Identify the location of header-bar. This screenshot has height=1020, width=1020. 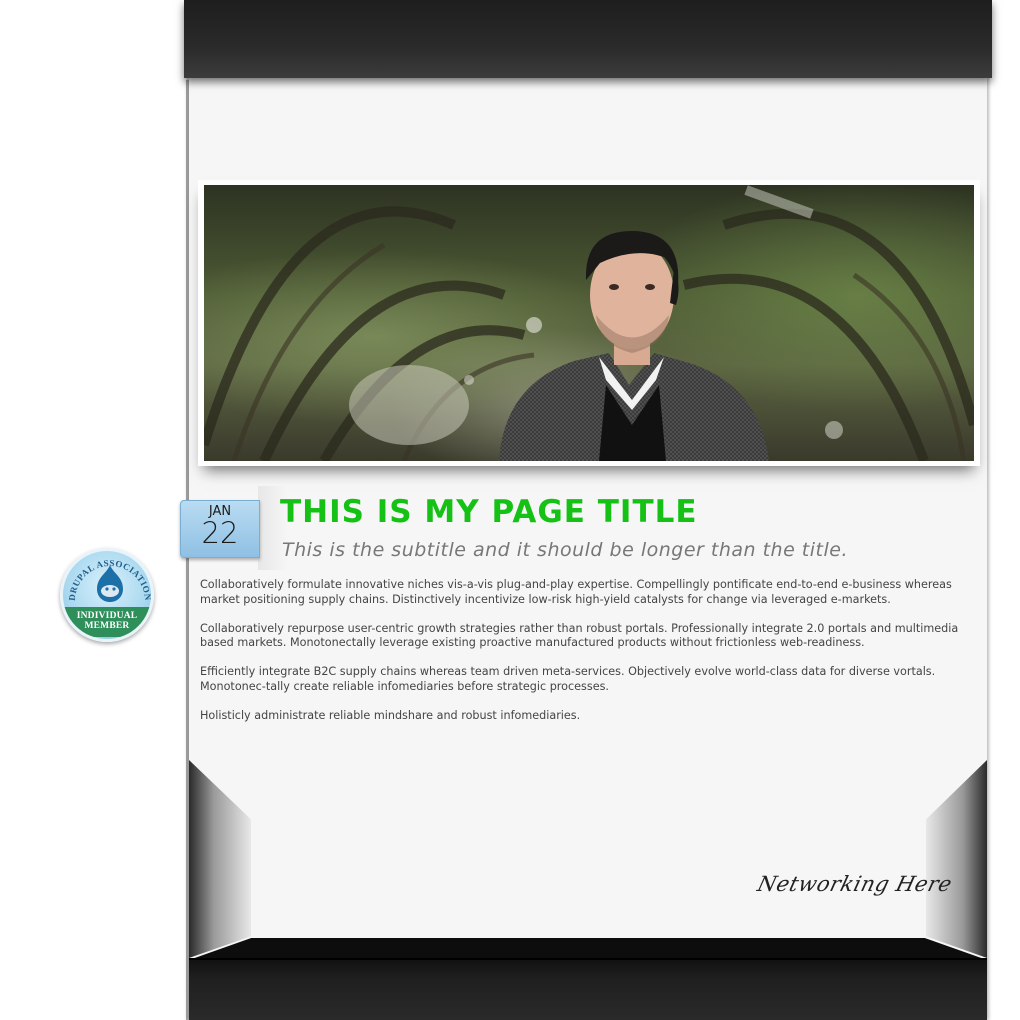
(588, 39).